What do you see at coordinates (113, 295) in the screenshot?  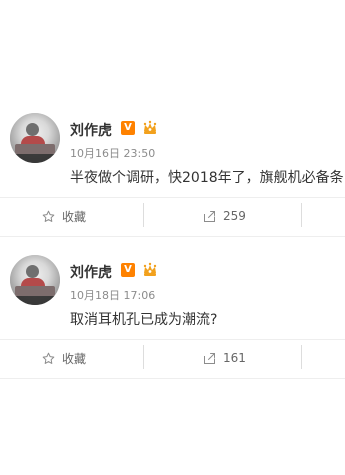 I see `post-time: 10月18日 17:06` at bounding box center [113, 295].